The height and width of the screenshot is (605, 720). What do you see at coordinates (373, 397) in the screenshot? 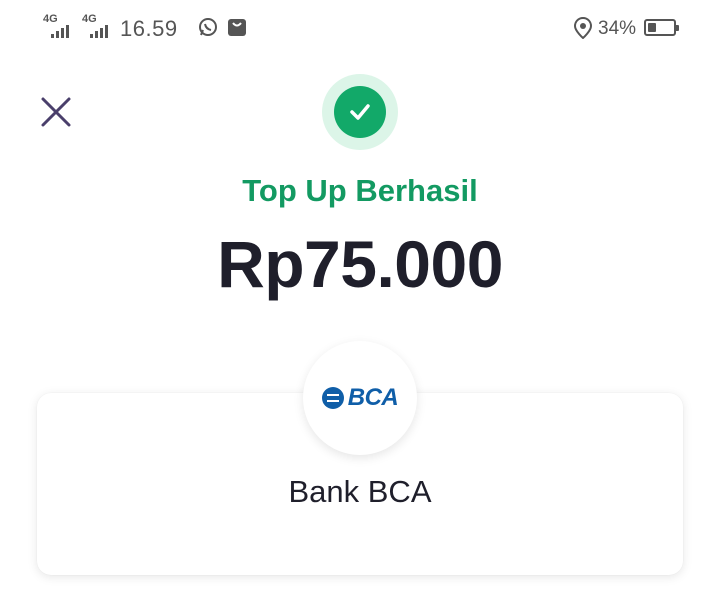
I see `bank-logo-text: BCA` at bounding box center [373, 397].